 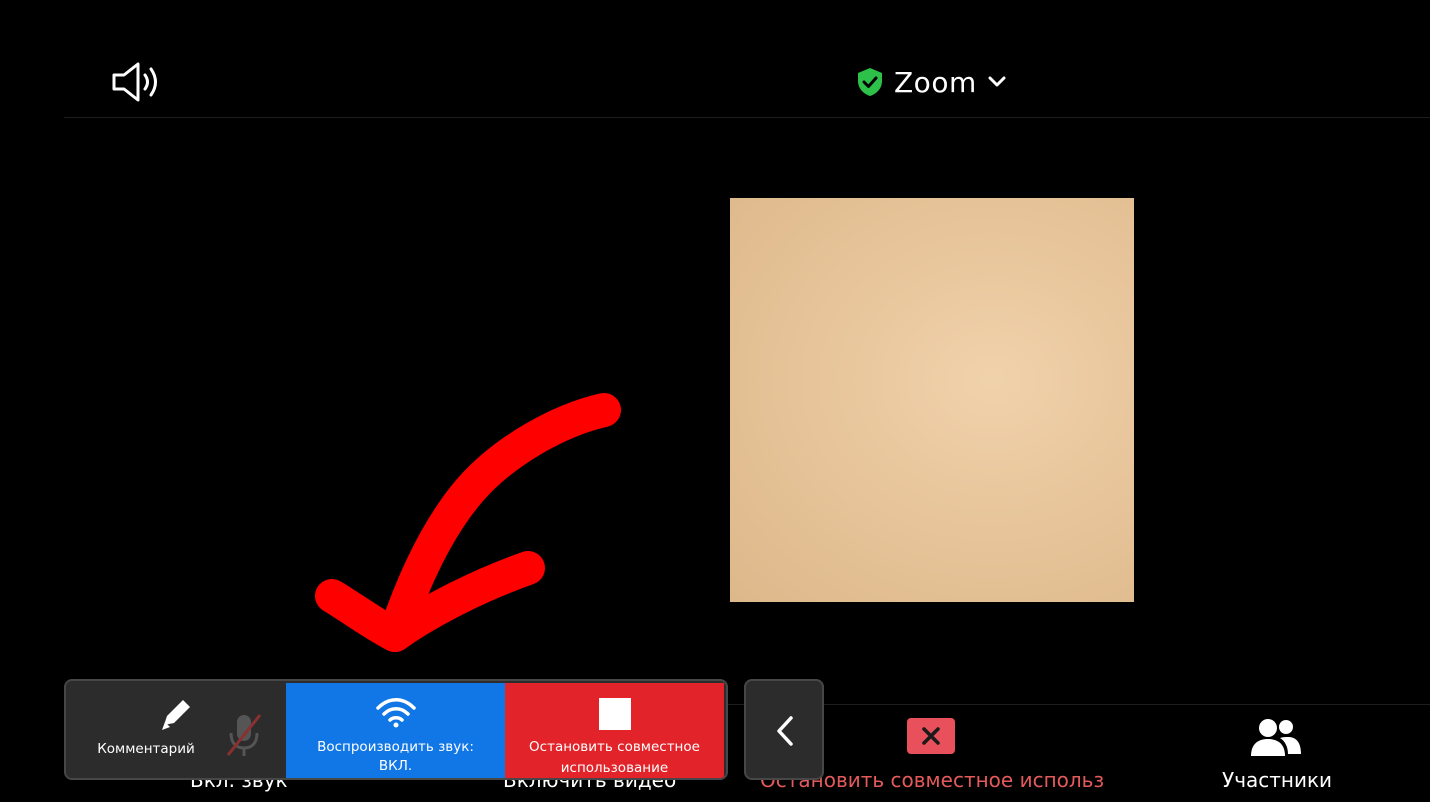 What do you see at coordinates (395, 747) in the screenshot?
I see `share-audio-label-line1: Воспроизводить звук:` at bounding box center [395, 747].